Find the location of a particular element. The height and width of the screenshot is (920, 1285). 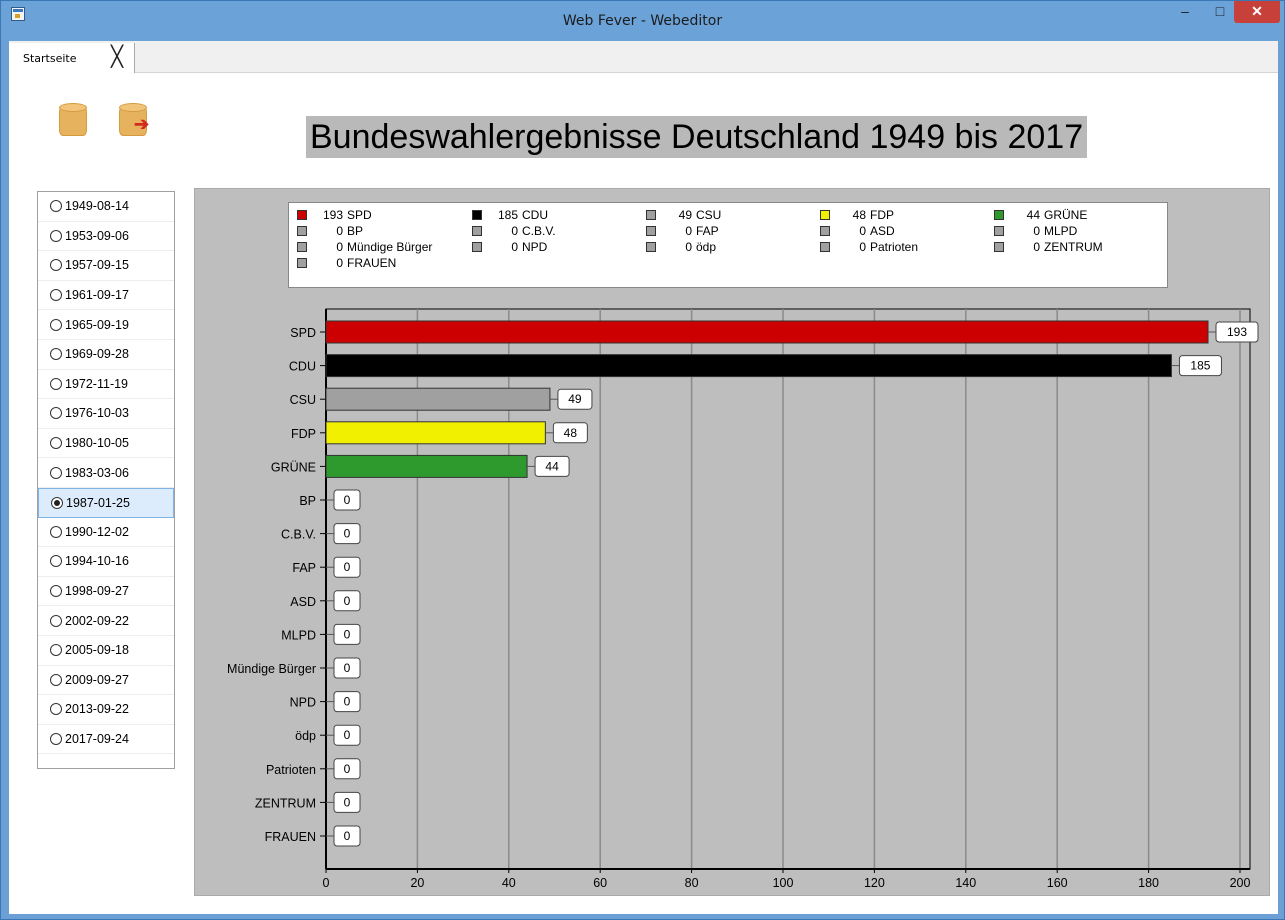

category-label: ödp is located at coordinates (305, 736).